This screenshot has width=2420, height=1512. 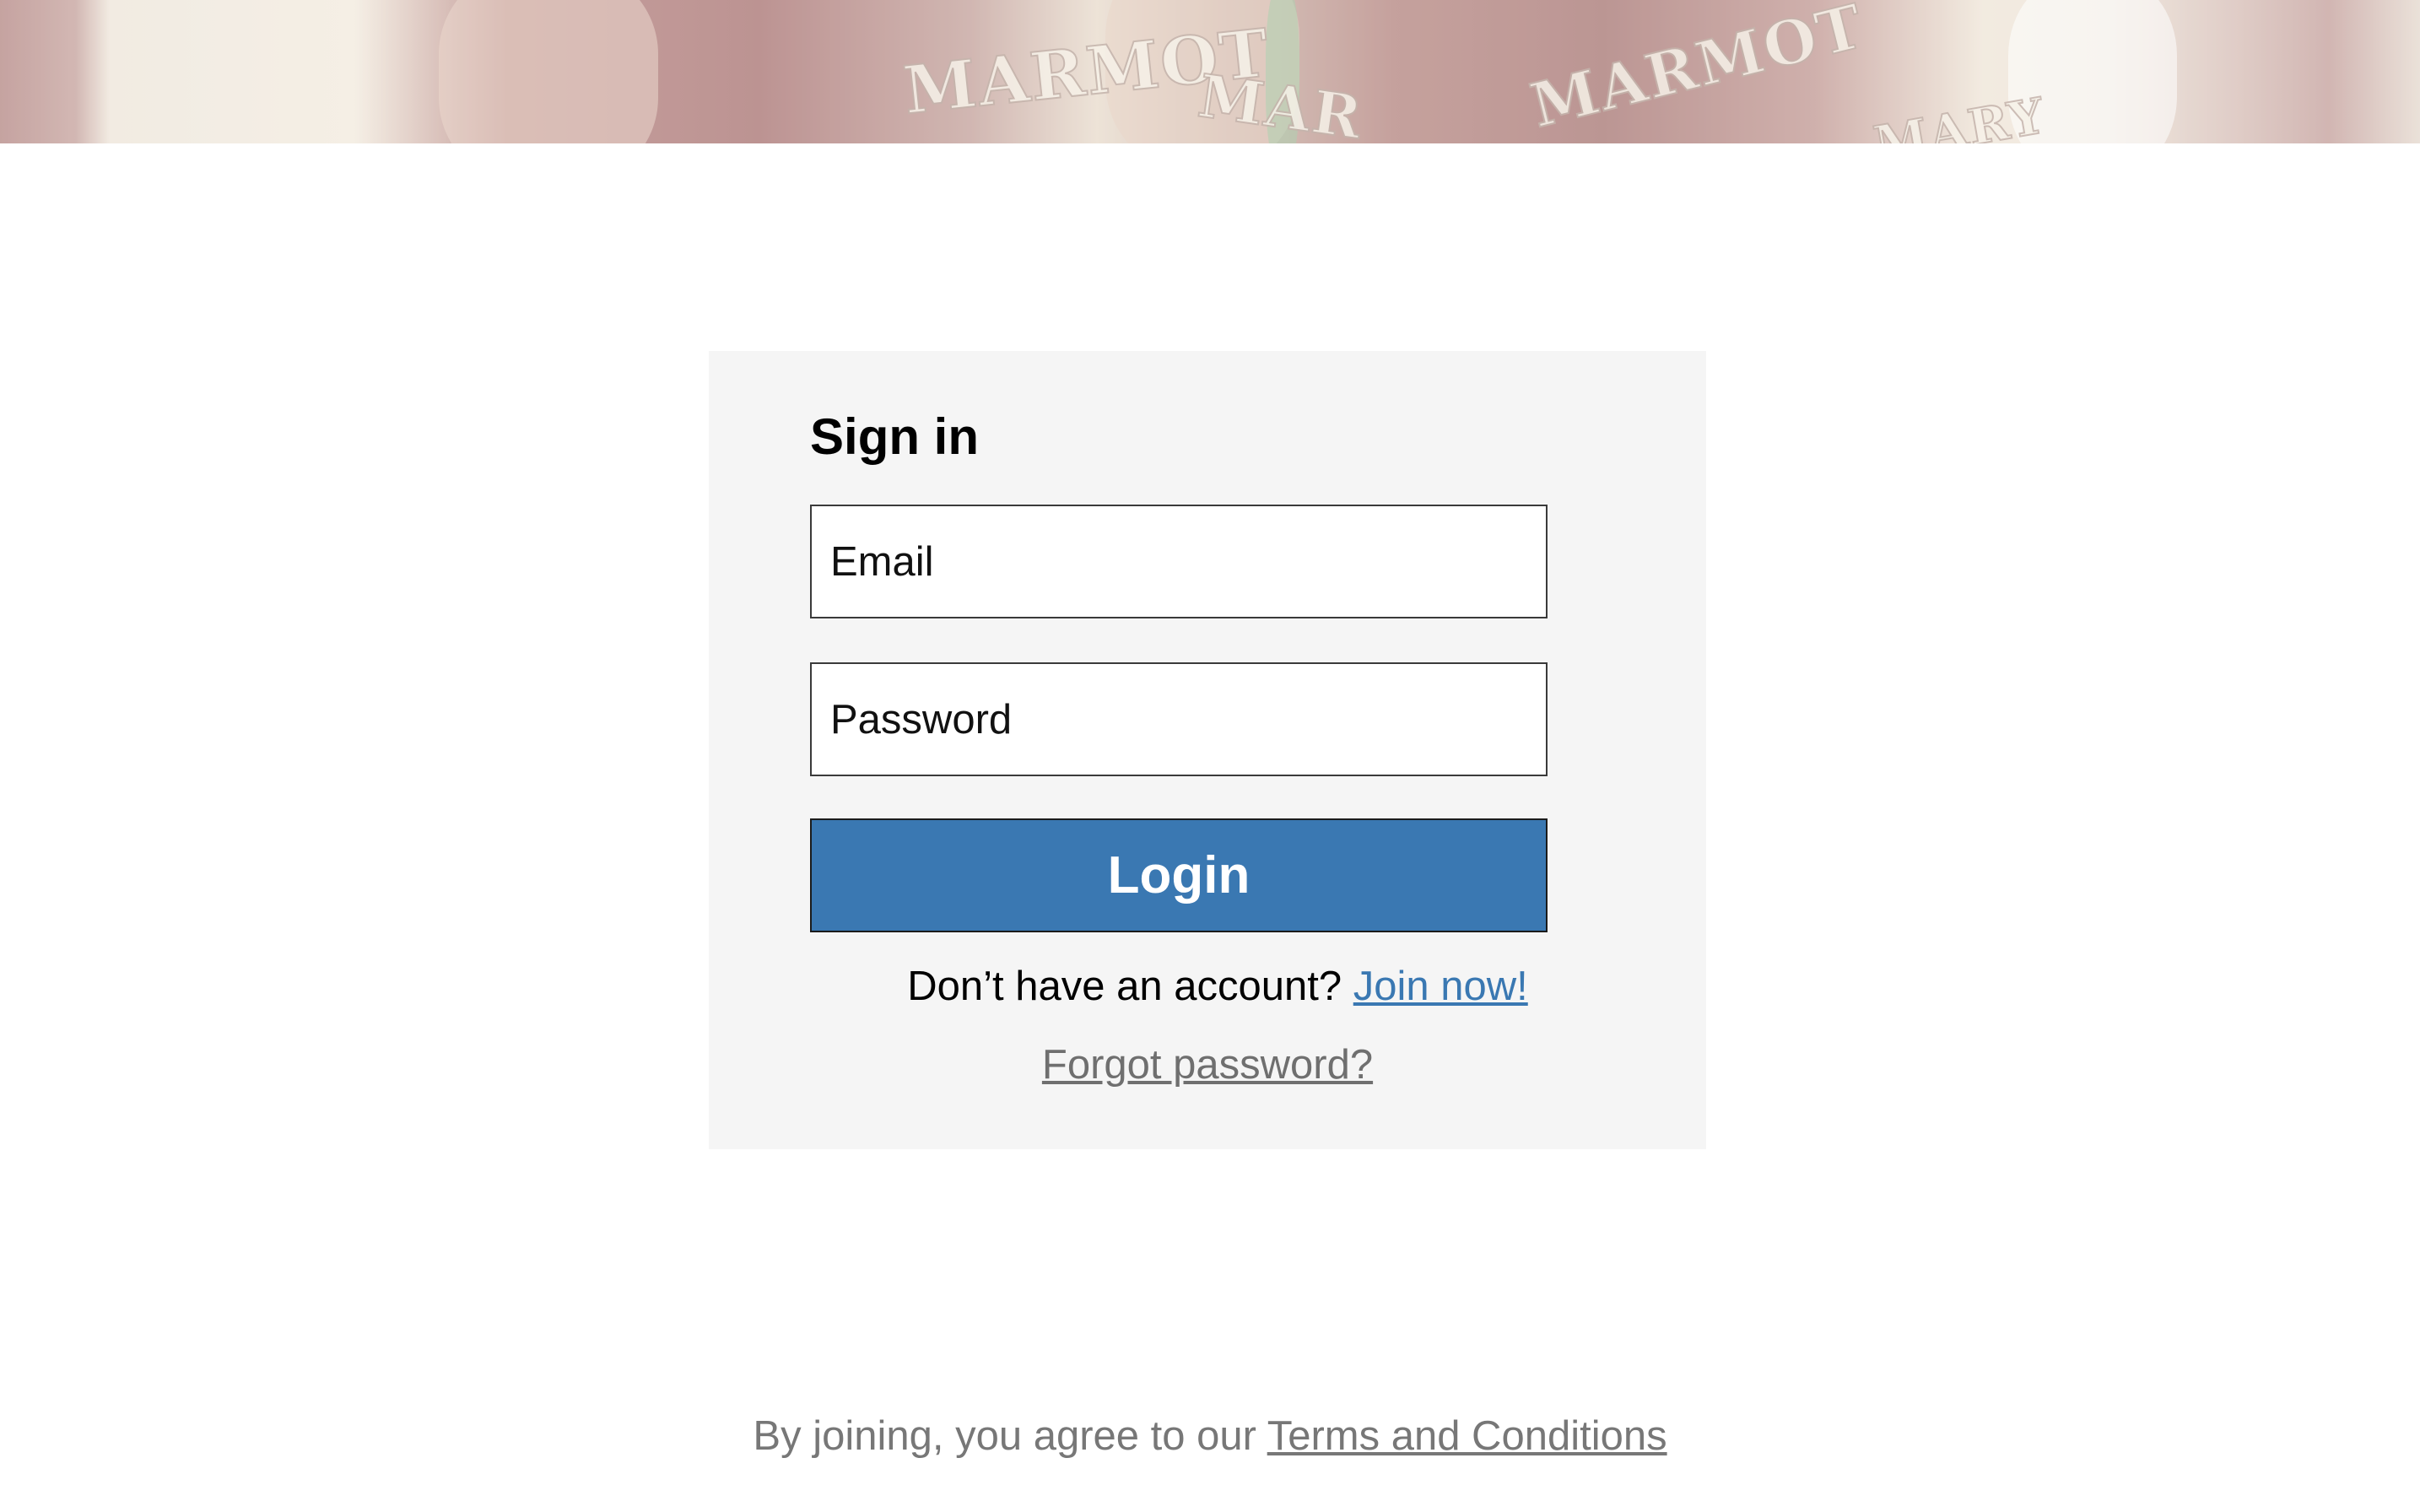 What do you see at coordinates (1467, 1436) in the screenshot?
I see `terms-link: Terms and Conditions` at bounding box center [1467, 1436].